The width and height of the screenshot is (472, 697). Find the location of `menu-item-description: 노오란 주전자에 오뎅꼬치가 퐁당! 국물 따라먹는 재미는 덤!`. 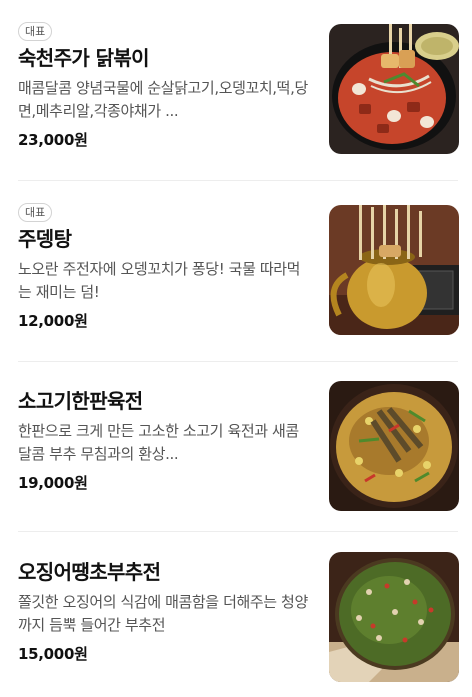

menu-item-description: 노오란 주전자에 오뎅꼬치가 퐁당! 국물 따라먹는 재미는 덤! is located at coordinates (159, 280).